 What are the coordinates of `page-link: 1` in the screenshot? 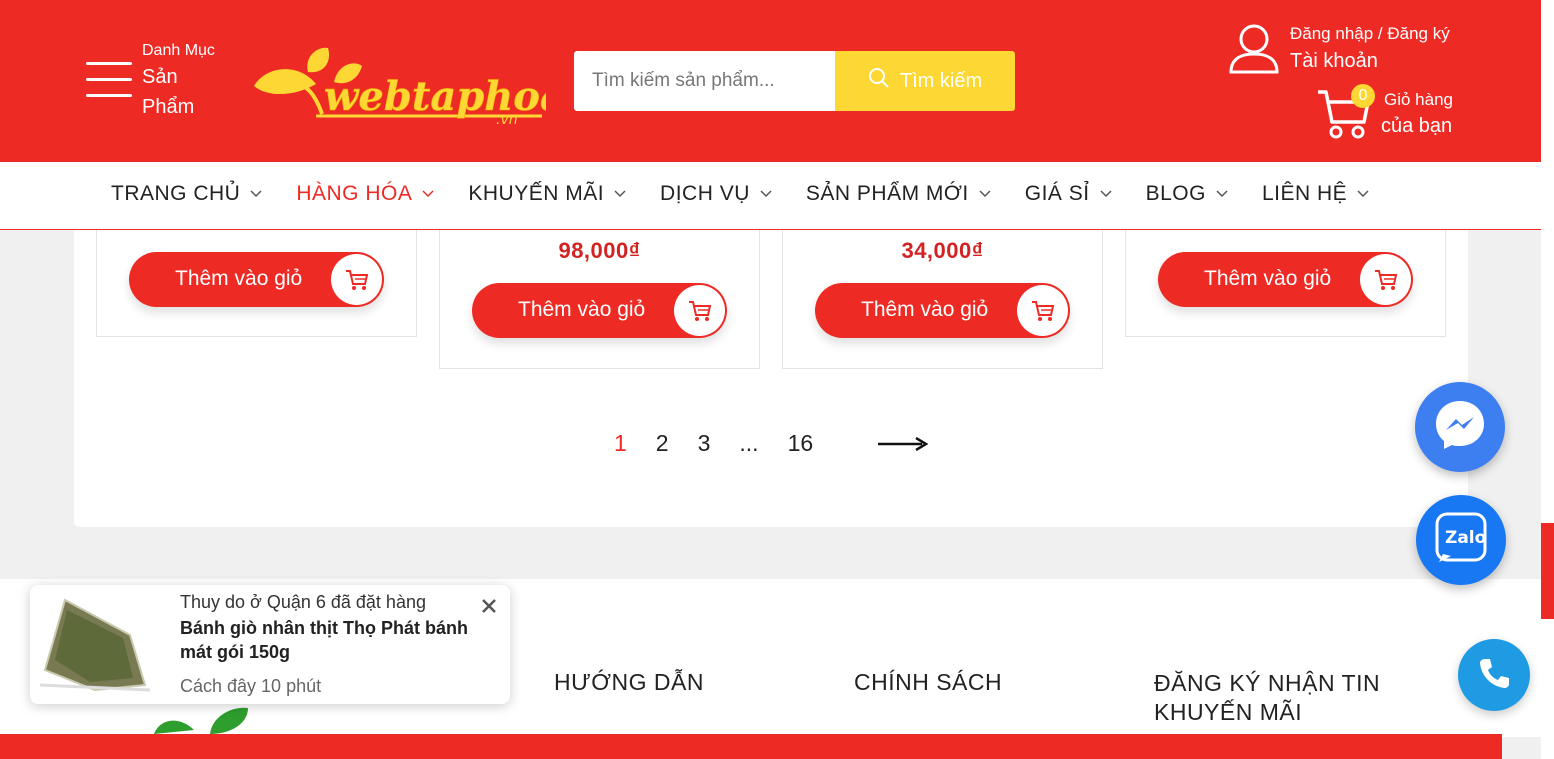 It's located at (620, 443).